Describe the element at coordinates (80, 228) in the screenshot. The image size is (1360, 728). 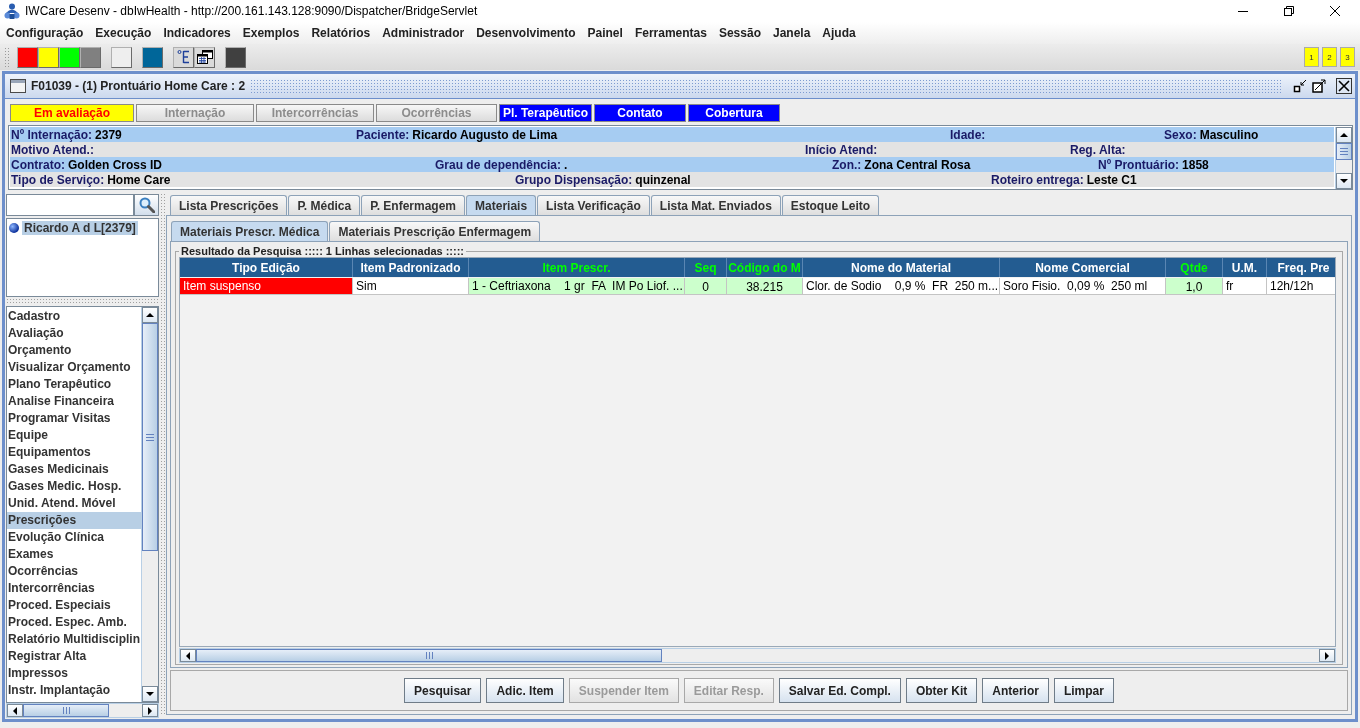
I see `tree-item: Ricardo A d L[2379]` at that location.